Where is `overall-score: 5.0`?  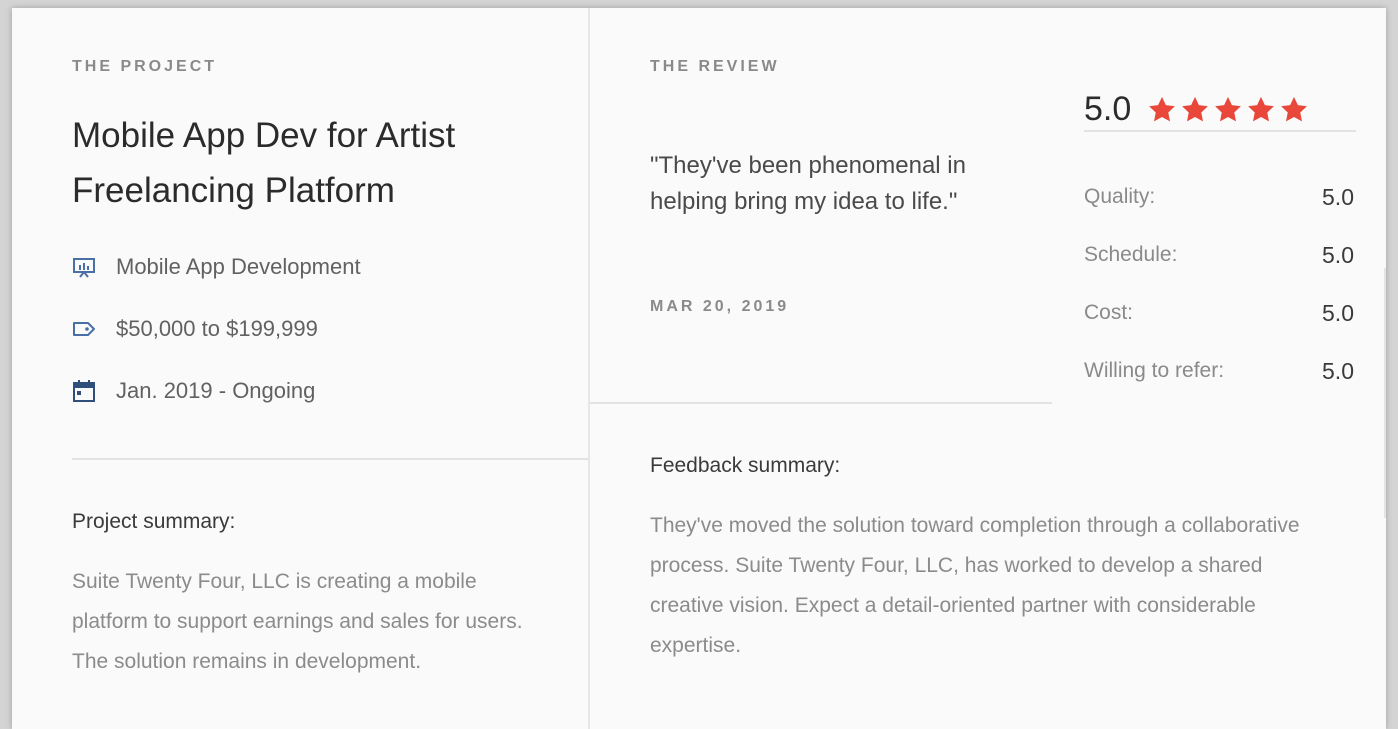
overall-score: 5.0 is located at coordinates (1108, 109).